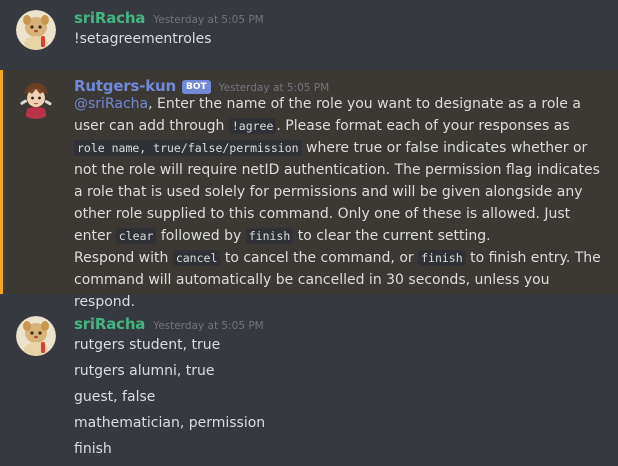  I want to click on message-text: mathematician, permission, so click(170, 423).